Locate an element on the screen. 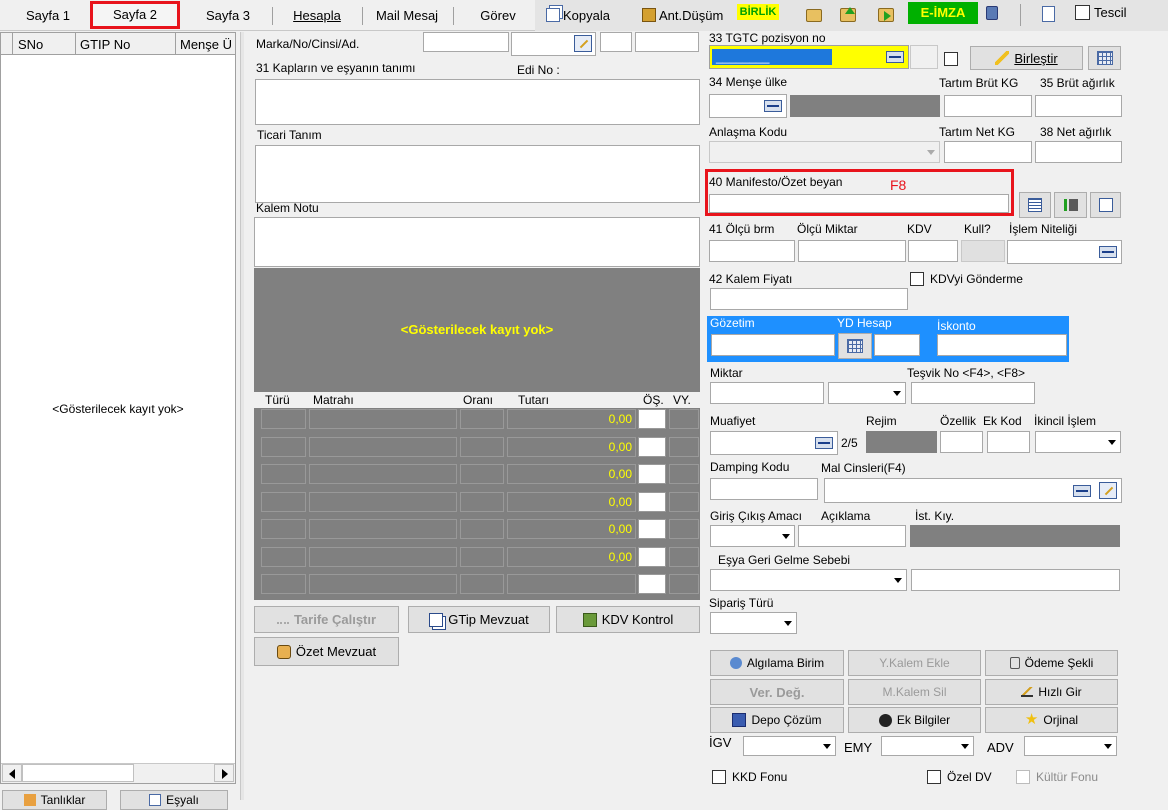  yd-hesap-input is located at coordinates (897, 345).